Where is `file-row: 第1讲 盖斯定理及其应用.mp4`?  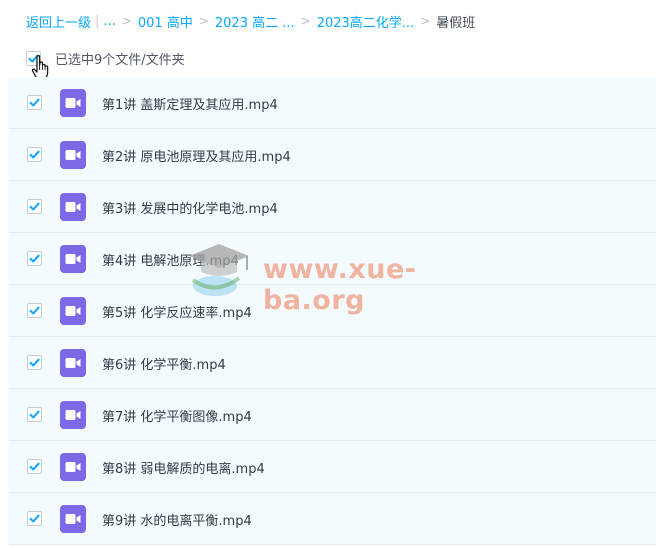 file-row: 第1讲 盖斯定理及其应用.mp4 is located at coordinates (332, 103).